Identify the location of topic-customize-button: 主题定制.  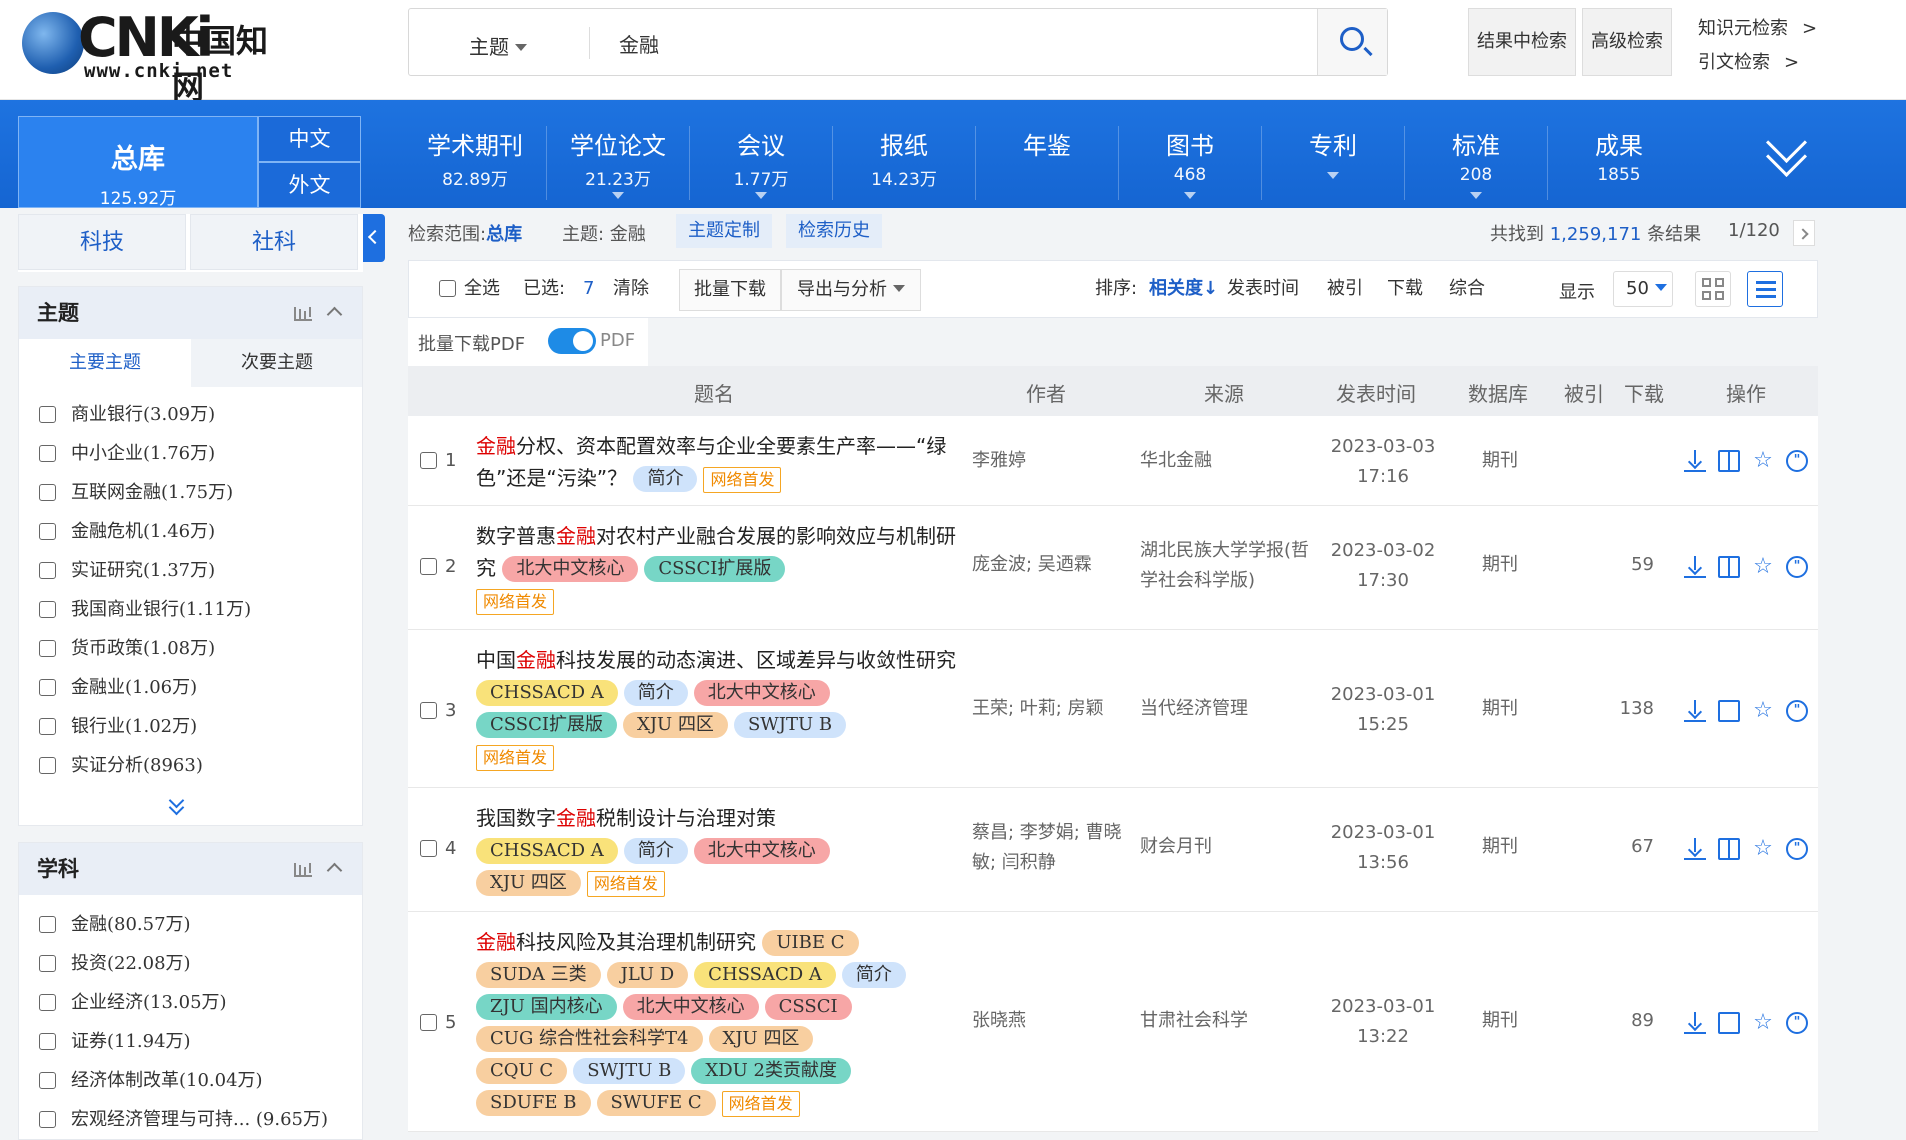
(724, 231).